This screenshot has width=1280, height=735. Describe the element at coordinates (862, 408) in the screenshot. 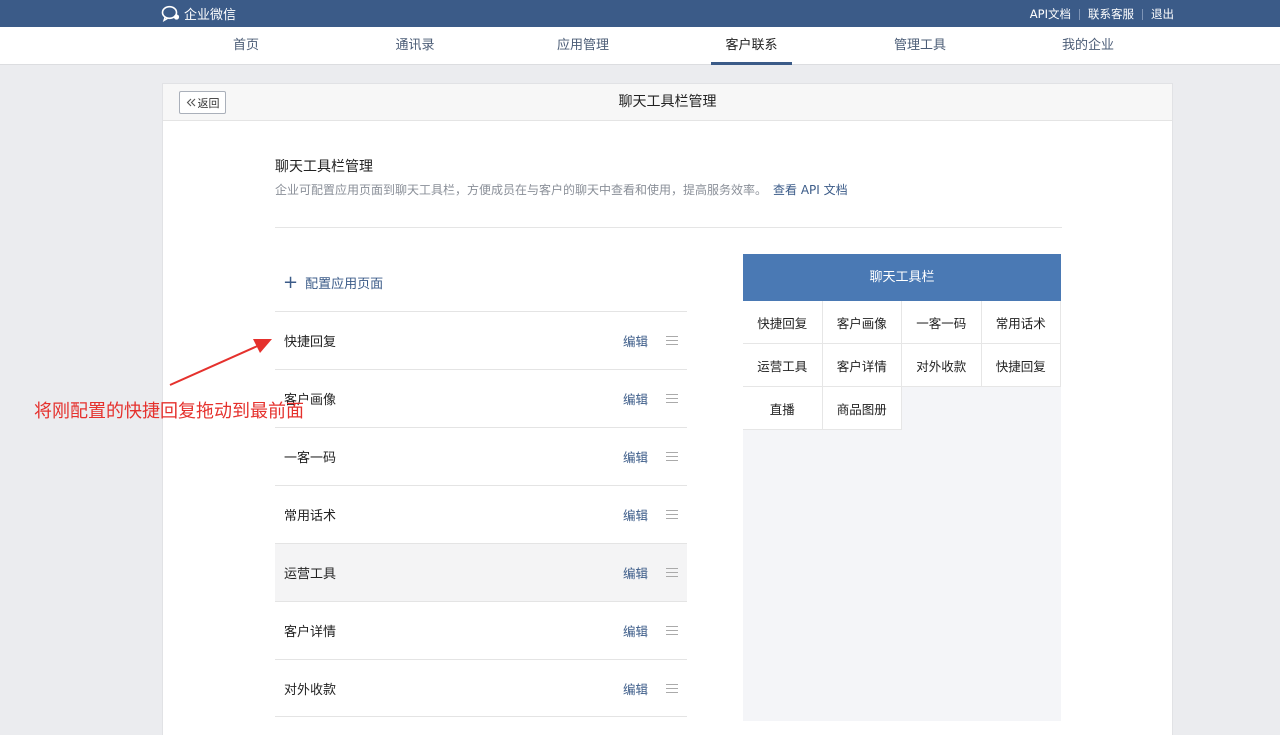

I see `preview-cell: 商品图册` at that location.